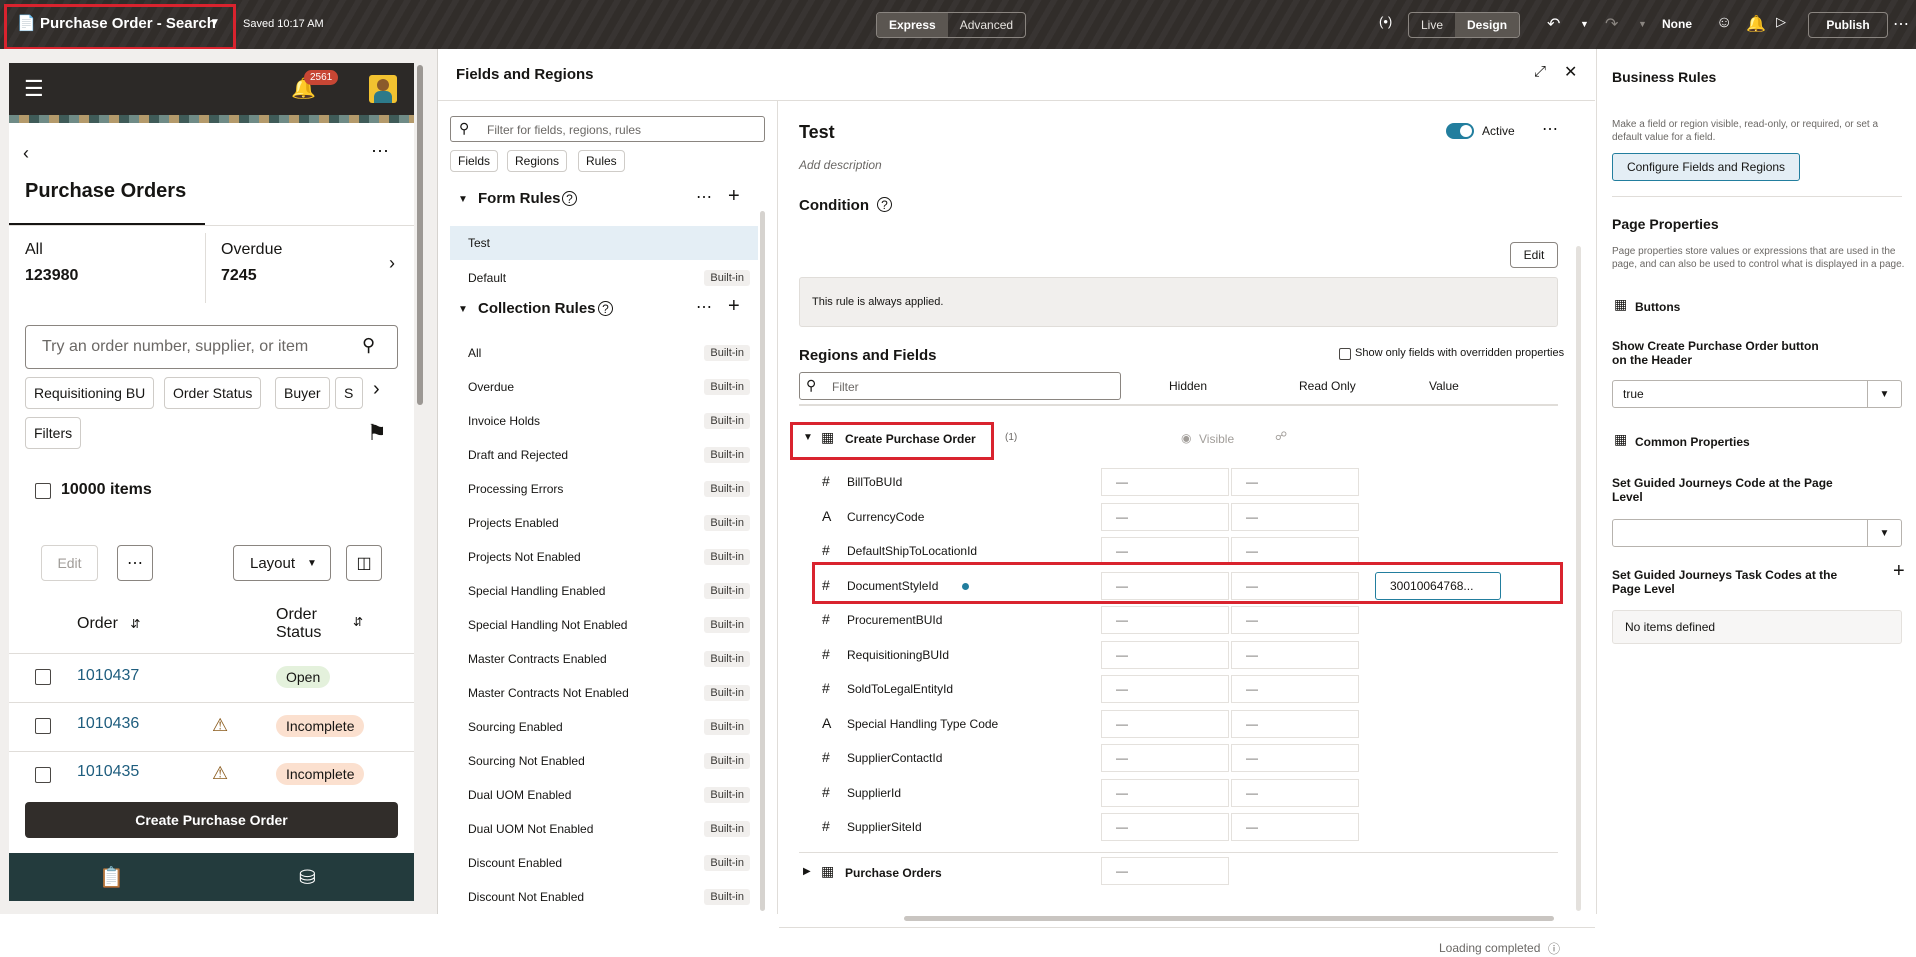 This screenshot has width=1916, height=957. I want to click on rule-item: Dual UOM Enabled Built-in, so click(604, 795).